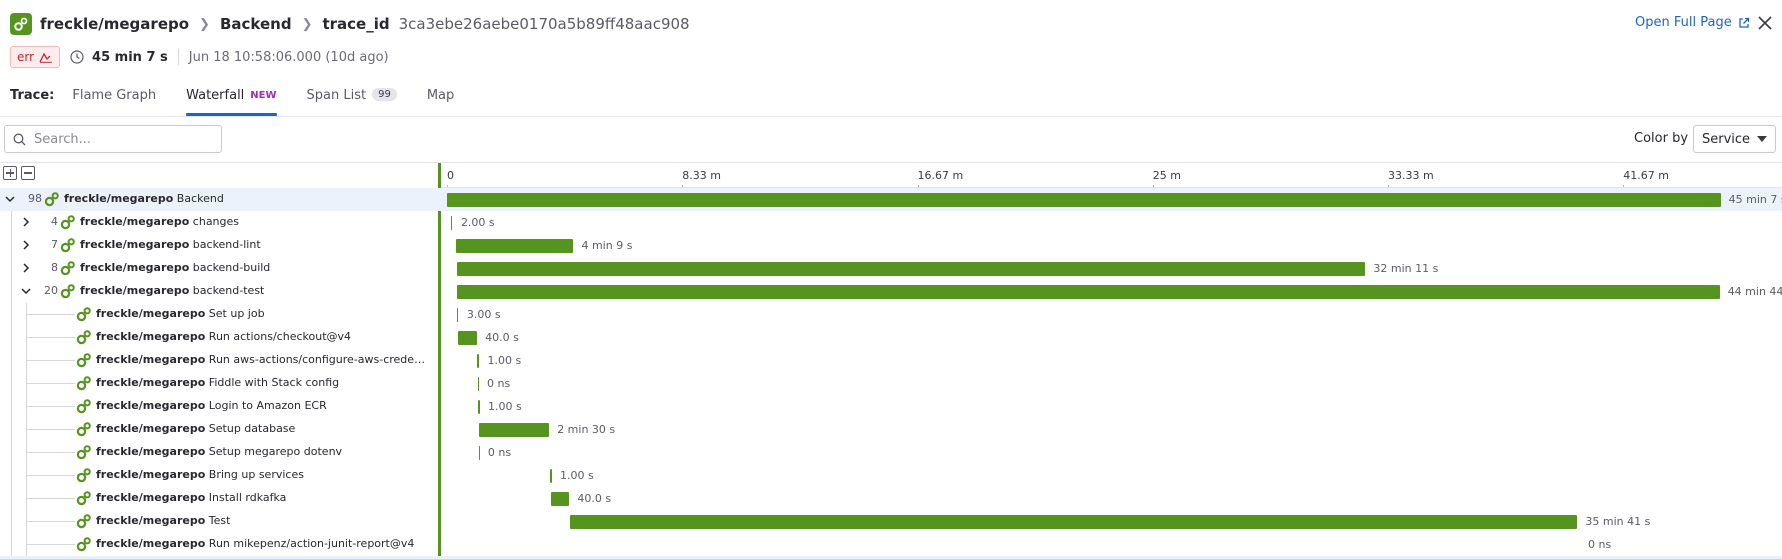  What do you see at coordinates (1646, 175) in the screenshot?
I see `axis-tick-label: 41.67 m` at bounding box center [1646, 175].